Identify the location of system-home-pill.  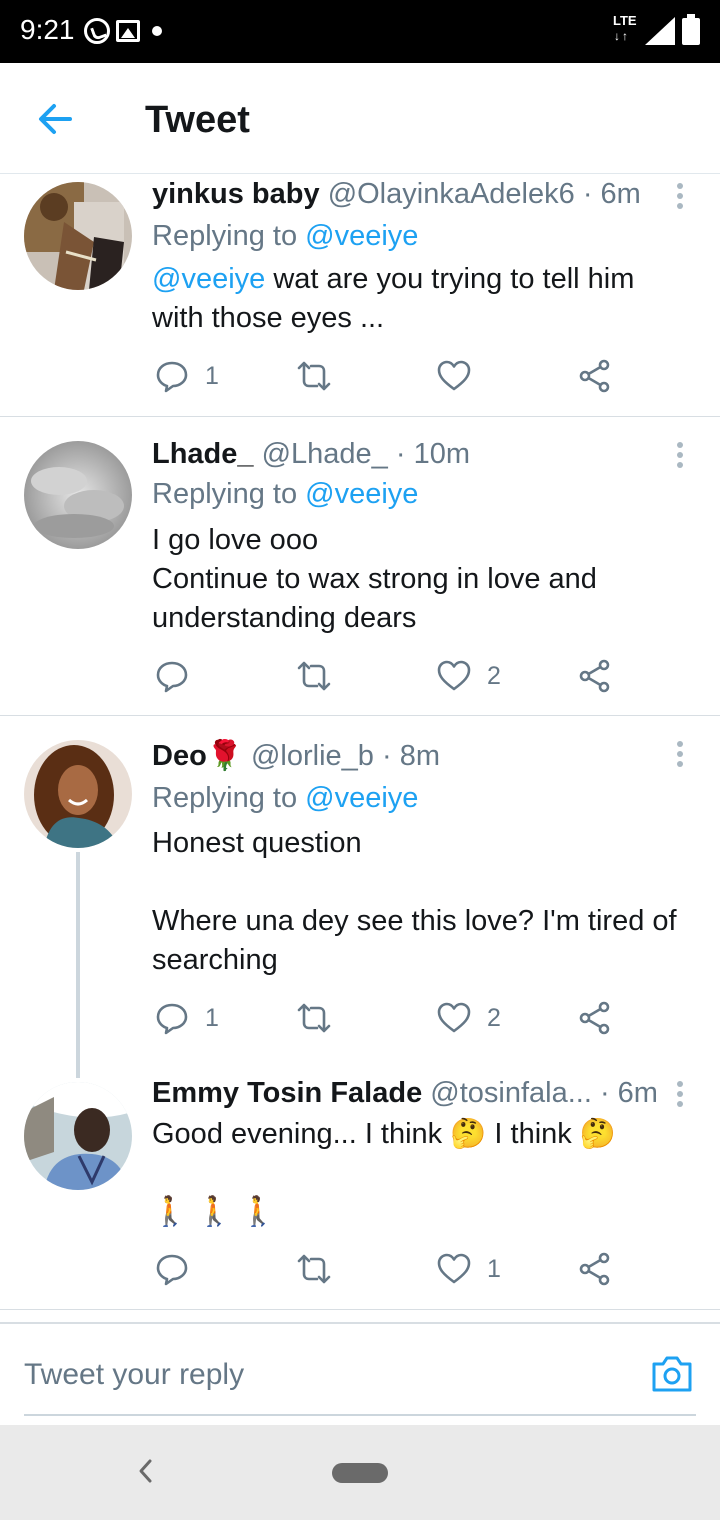
(360, 1473).